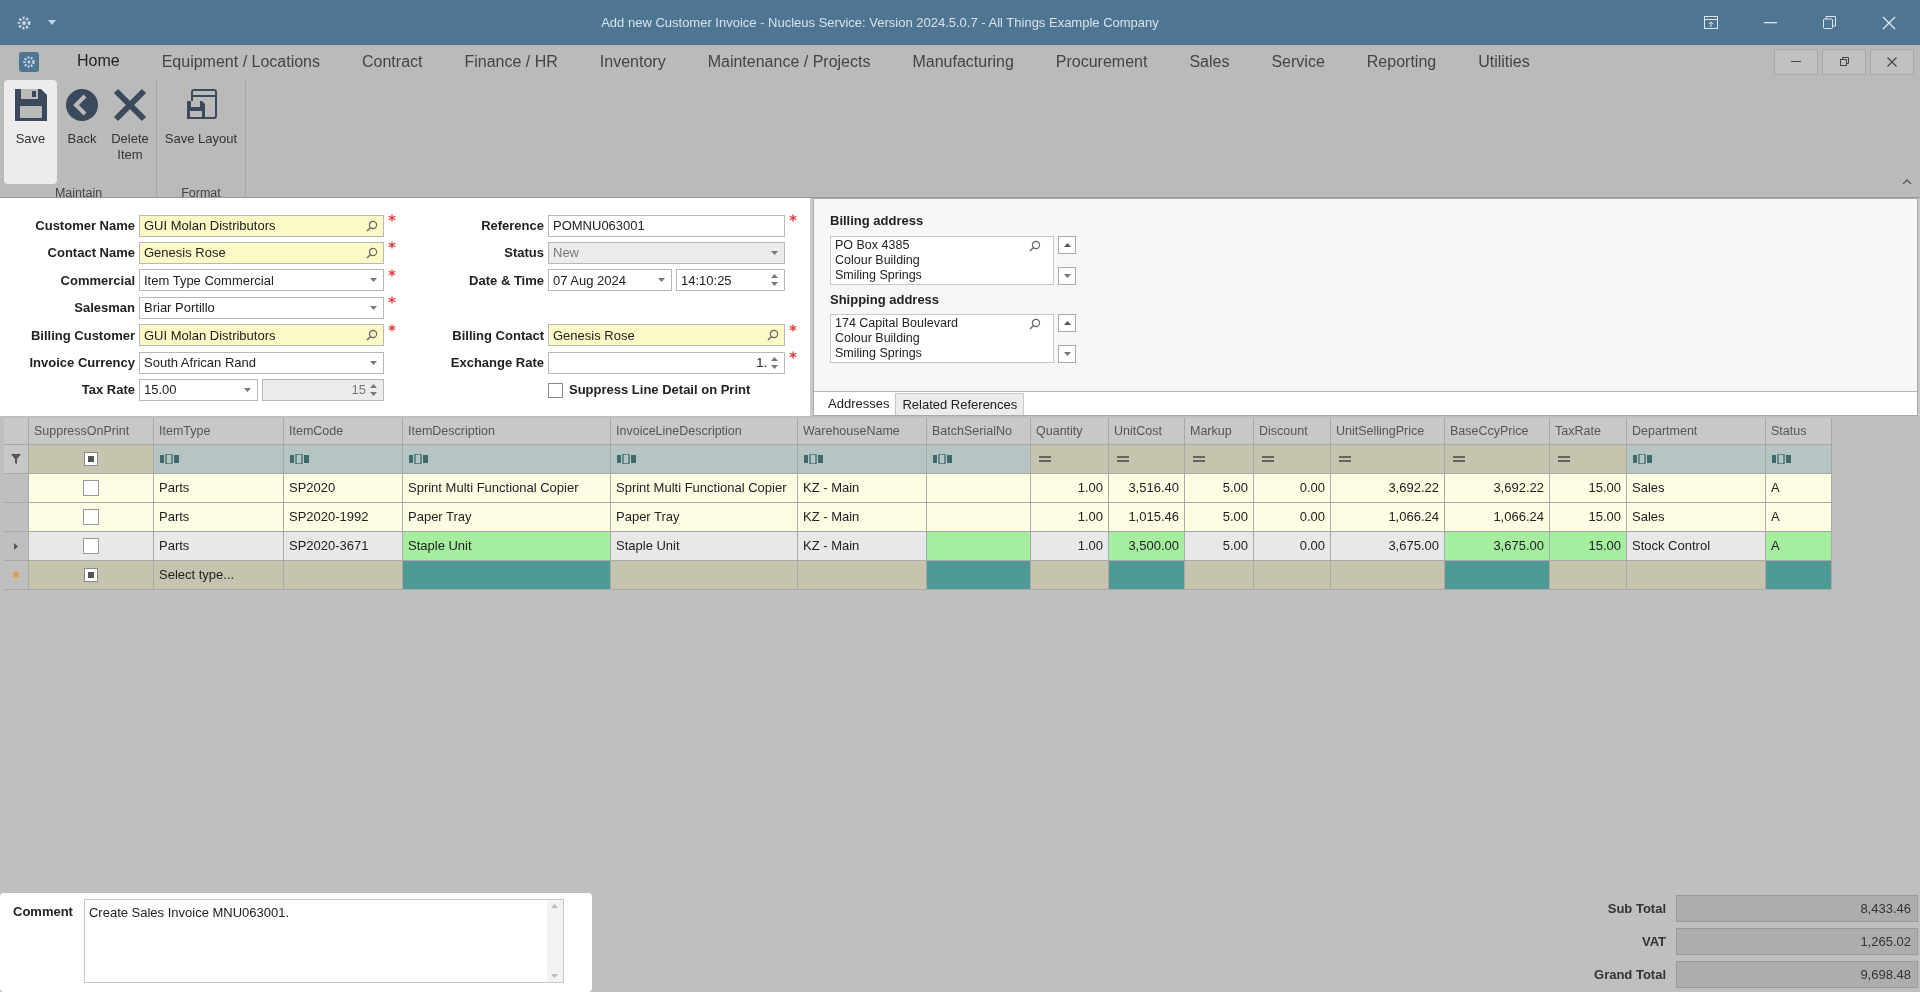 The height and width of the screenshot is (992, 1920). Describe the element at coordinates (610, 280) in the screenshot. I see `date-field: 07 Aug 2024` at that location.